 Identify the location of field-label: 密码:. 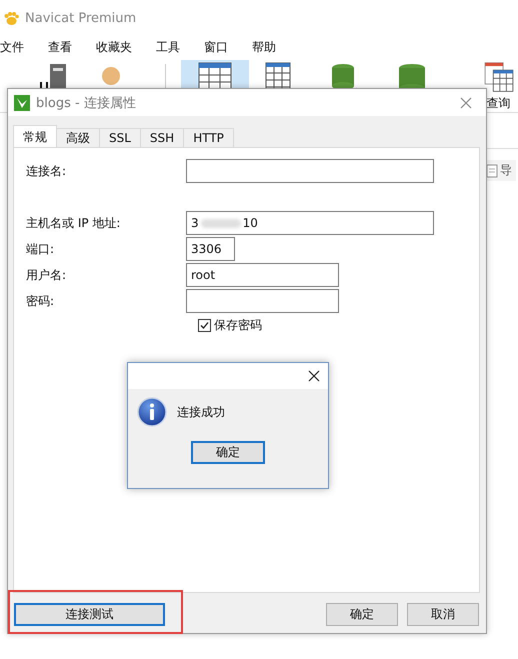
(40, 301).